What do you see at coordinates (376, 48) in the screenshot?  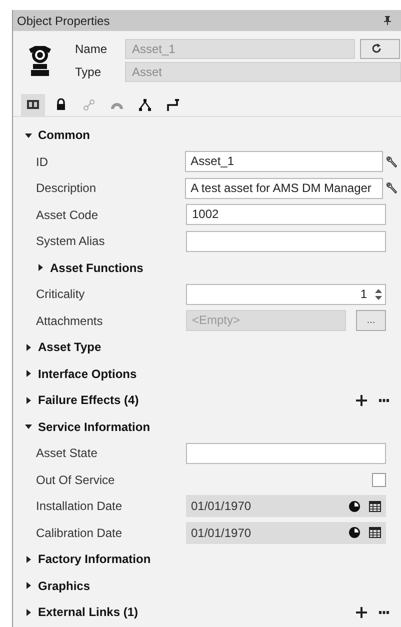 I see `refresh-icon` at bounding box center [376, 48].